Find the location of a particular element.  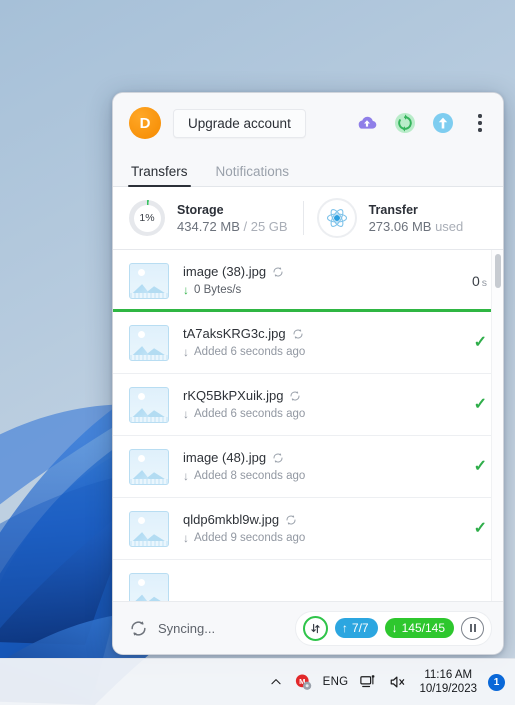

transfer-title: Transfer is located at coordinates (393, 209).